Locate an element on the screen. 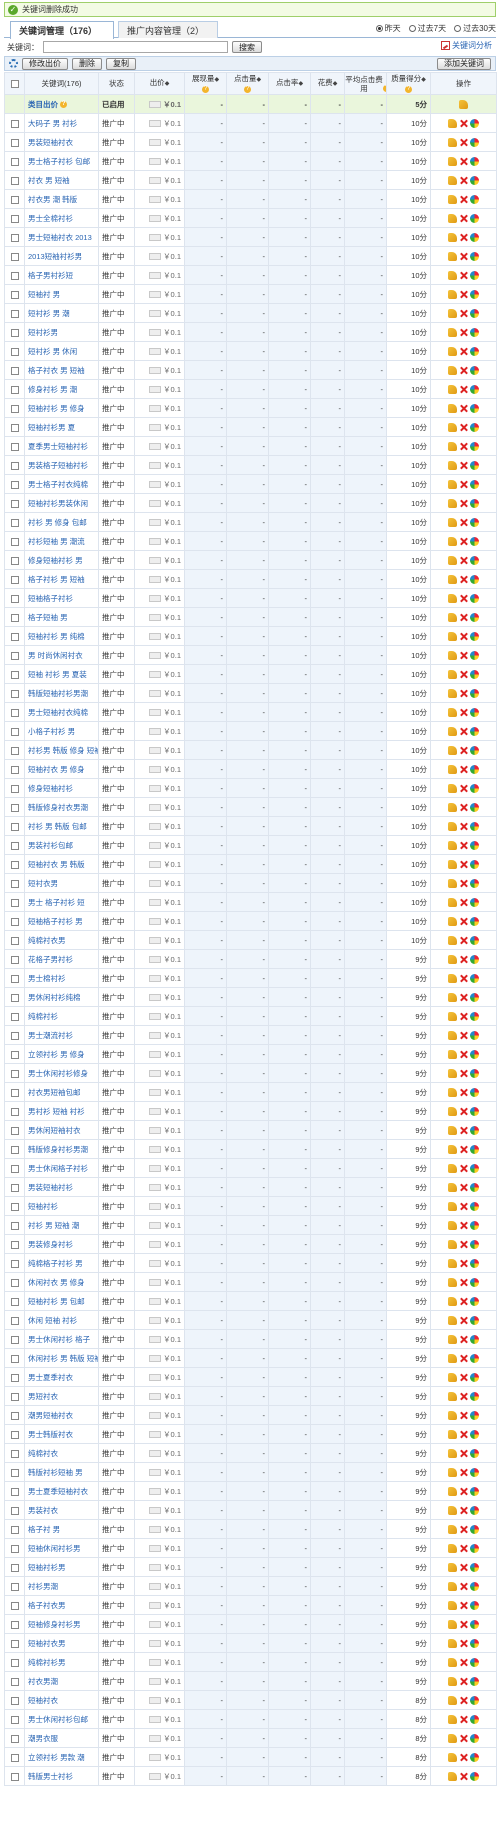 This screenshot has height=1838, width=500. keyword-name: 短袖衬衫 男 纯棉 is located at coordinates (61, 636).